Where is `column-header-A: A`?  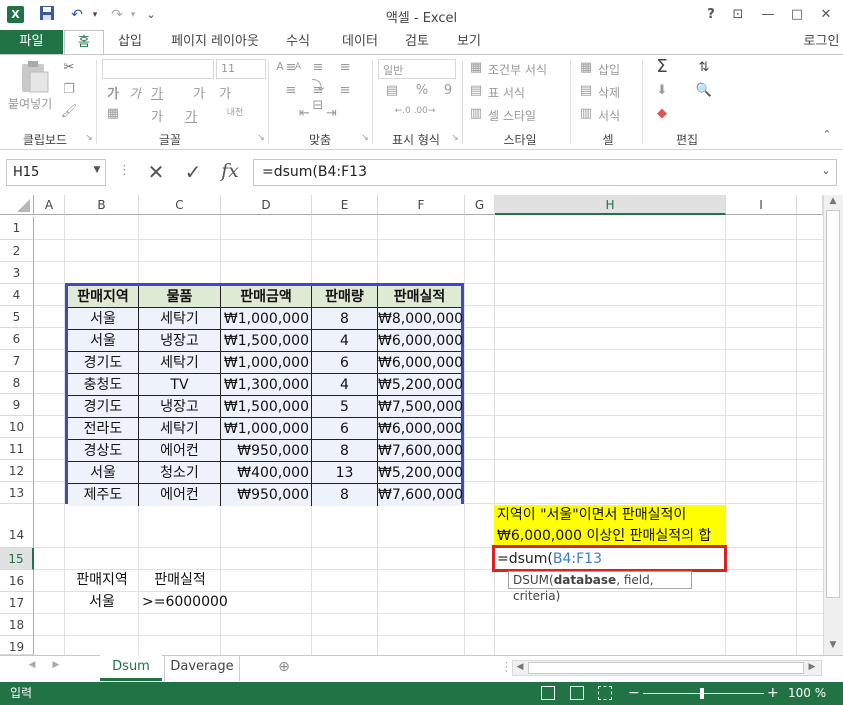 column-header-A: A is located at coordinates (49, 205).